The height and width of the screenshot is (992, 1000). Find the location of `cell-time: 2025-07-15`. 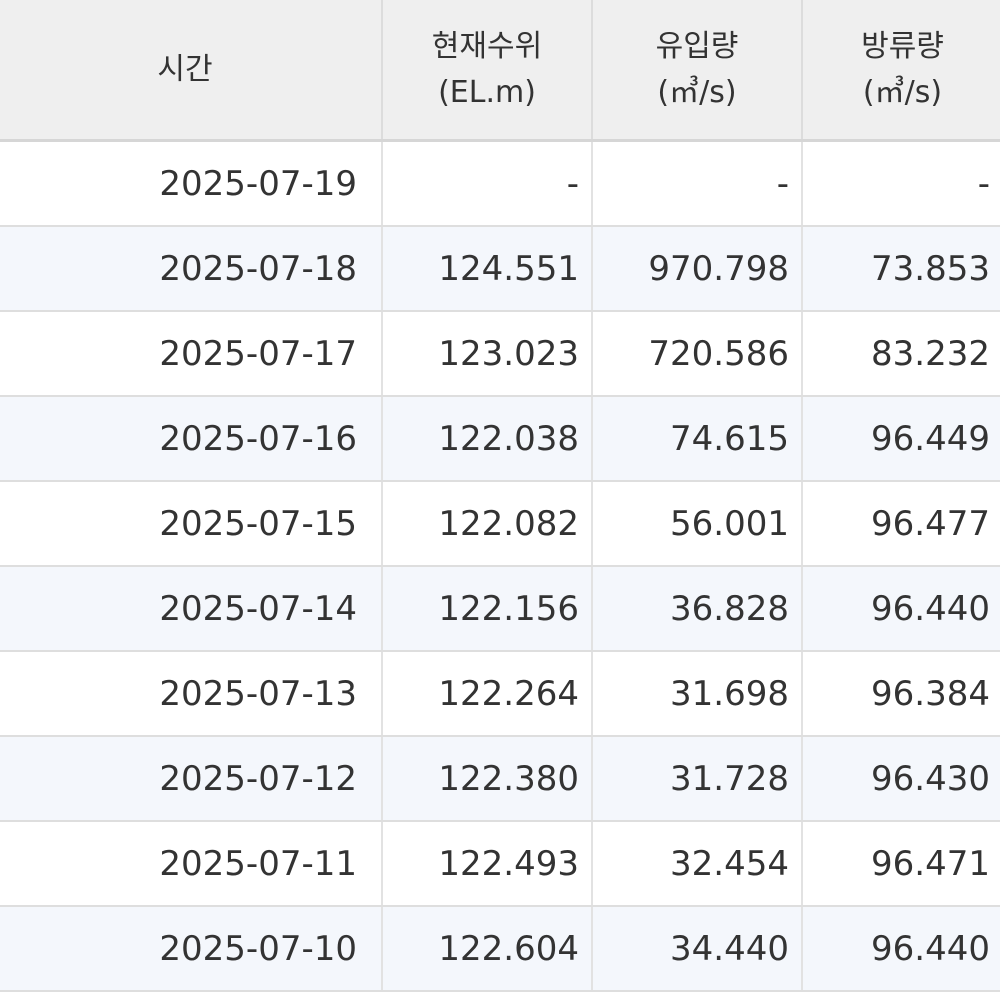

cell-time: 2025-07-15 is located at coordinates (191, 524).